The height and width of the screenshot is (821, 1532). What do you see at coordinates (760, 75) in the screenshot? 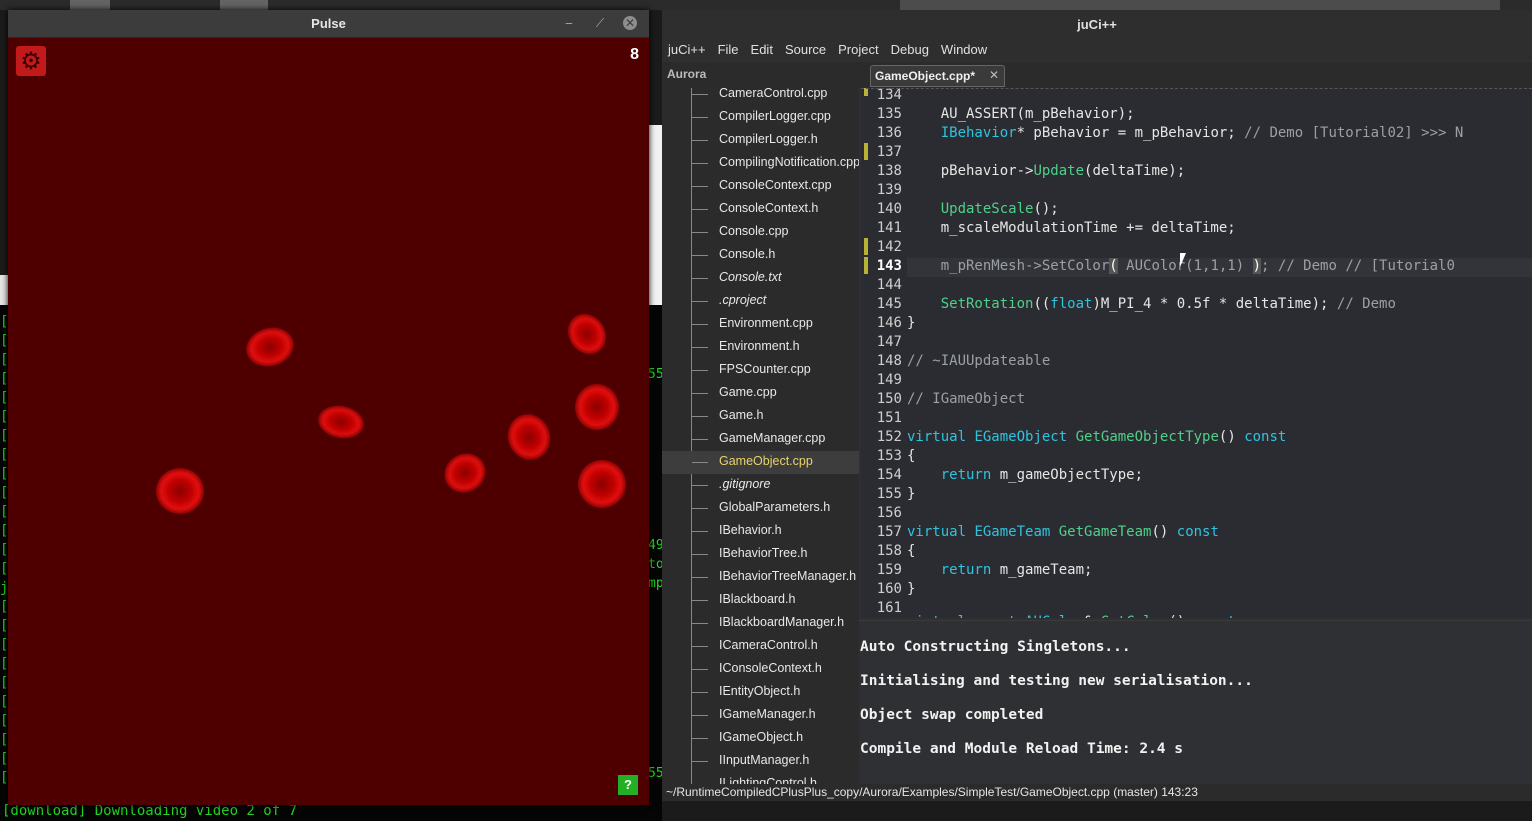
I see `project-header: Aurora` at bounding box center [760, 75].